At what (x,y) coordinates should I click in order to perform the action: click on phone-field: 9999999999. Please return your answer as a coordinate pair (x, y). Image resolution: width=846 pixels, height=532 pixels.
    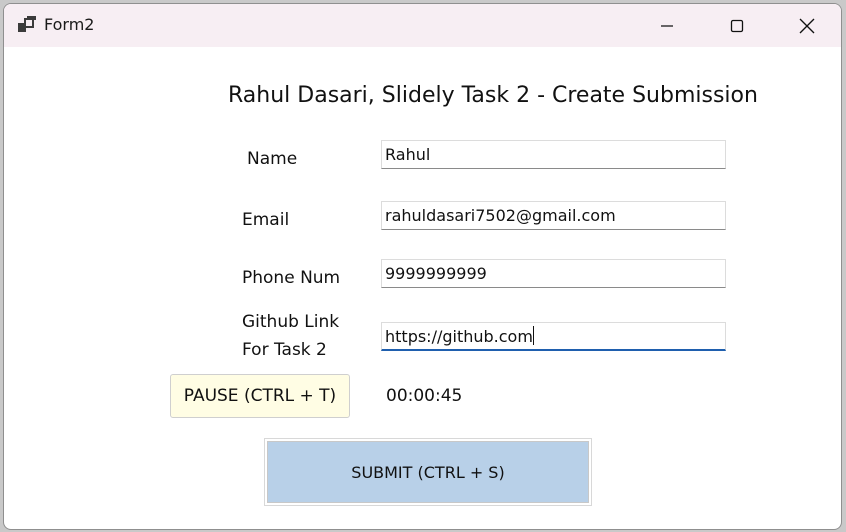
    Looking at the image, I should click on (553, 273).